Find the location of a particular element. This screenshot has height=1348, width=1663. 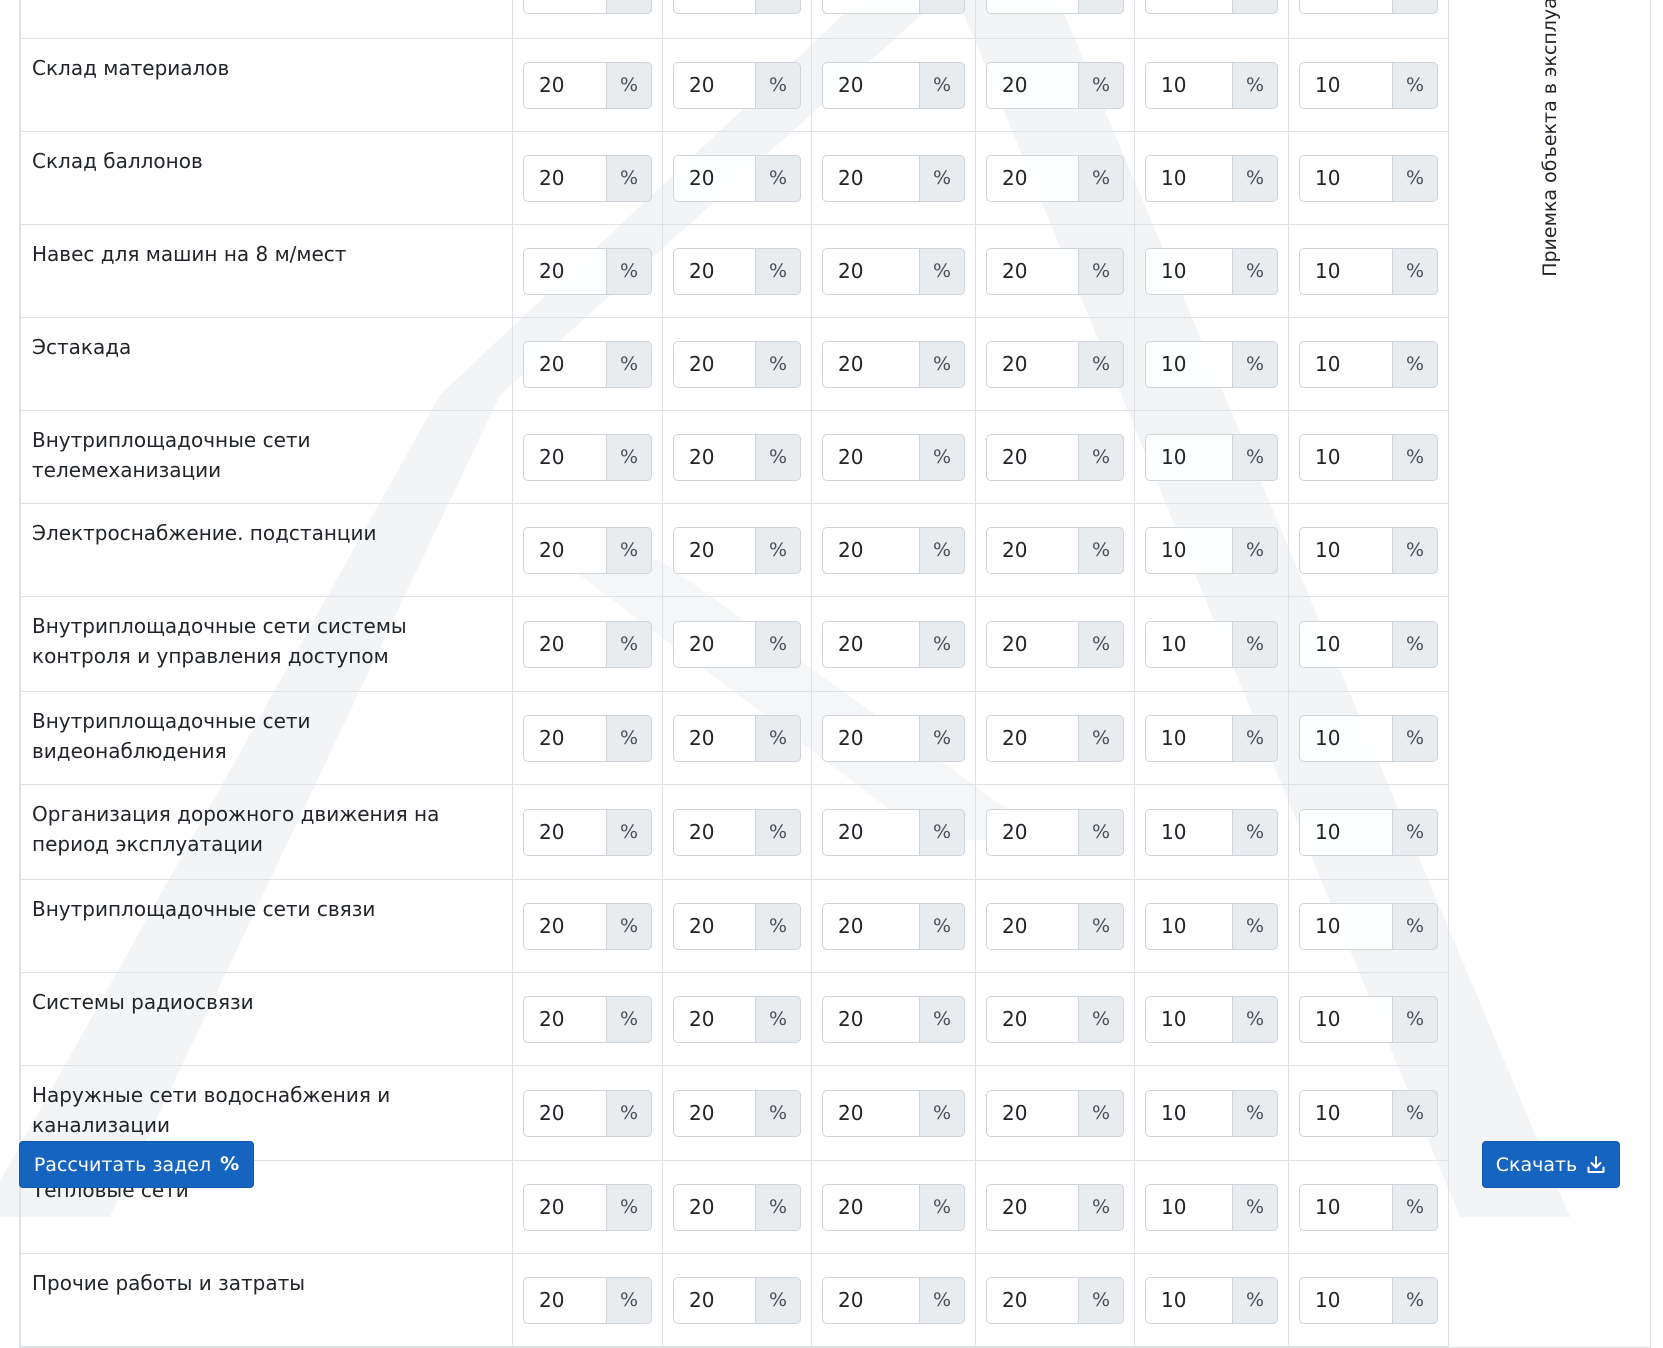

calculate-reserve-button: Рассчитать задел % is located at coordinates (136, 1164).